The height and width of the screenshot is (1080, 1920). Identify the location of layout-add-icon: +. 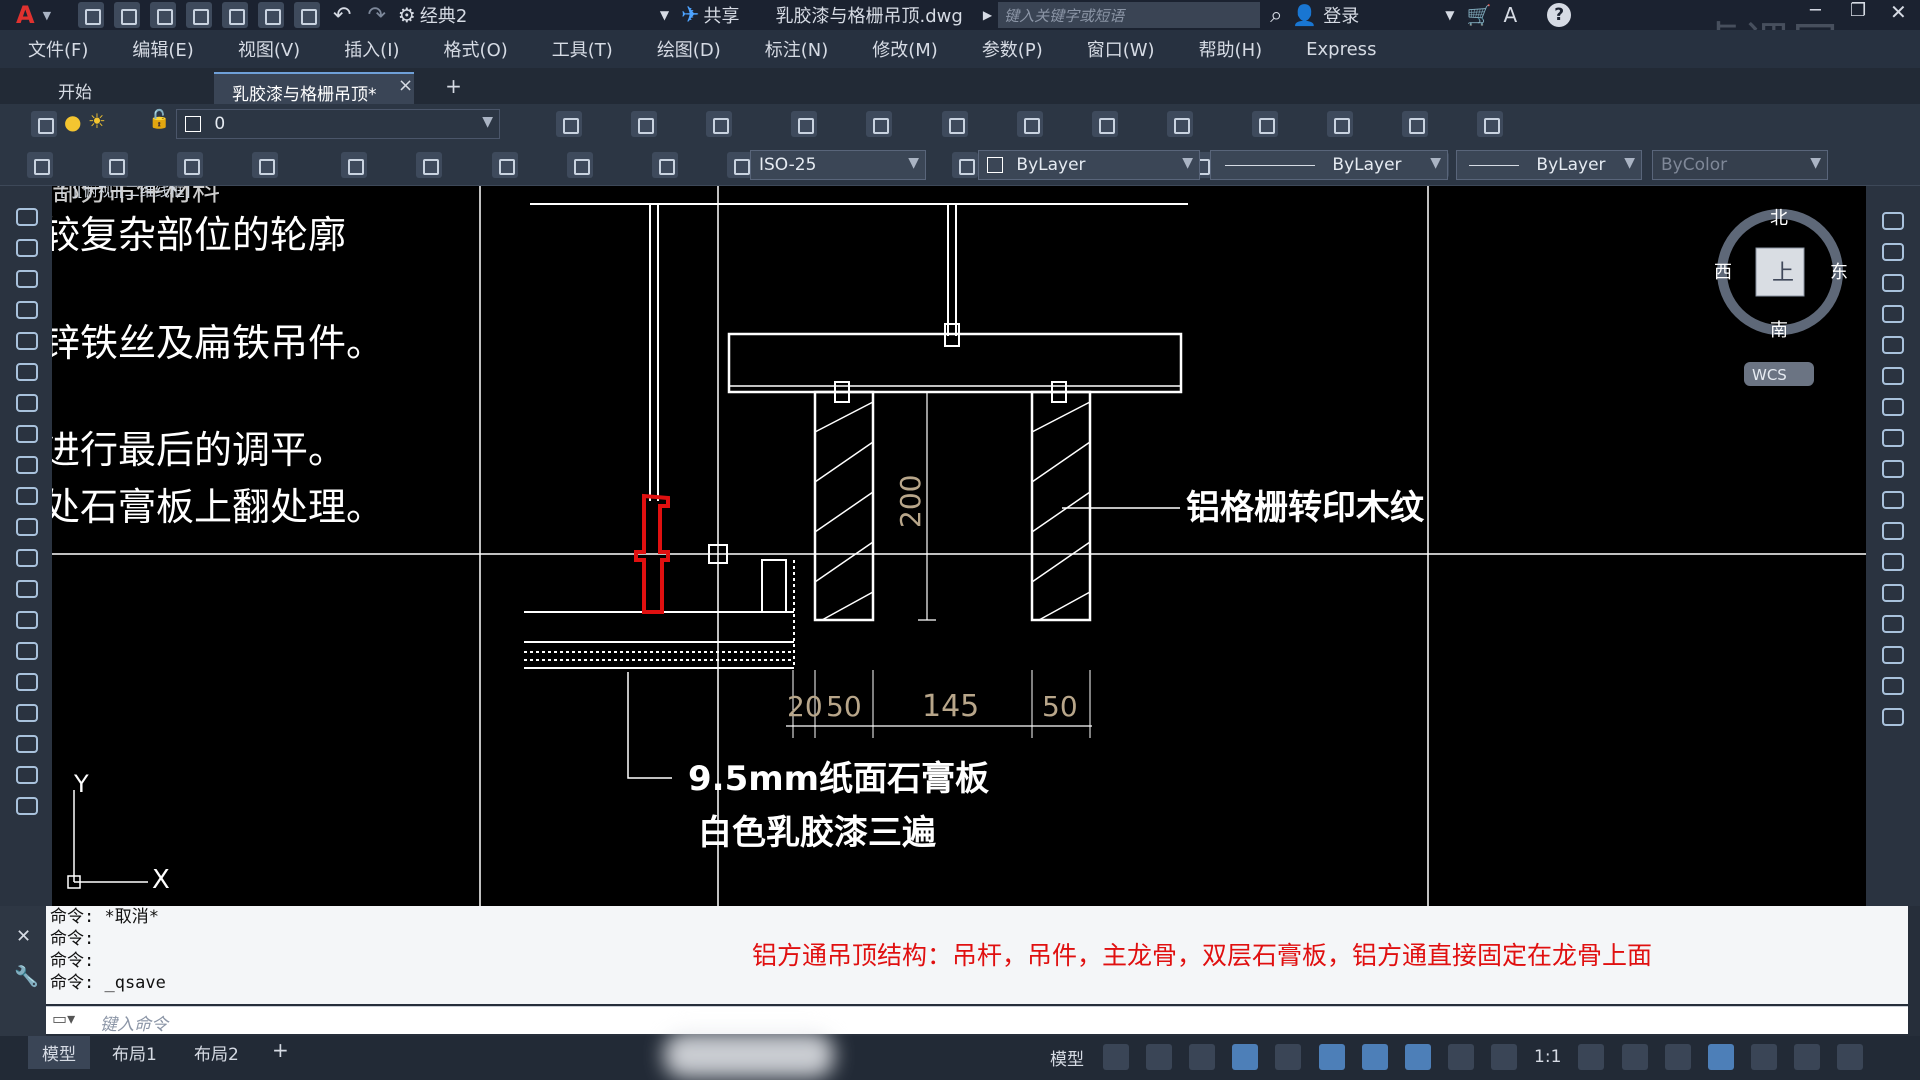
(280, 1050).